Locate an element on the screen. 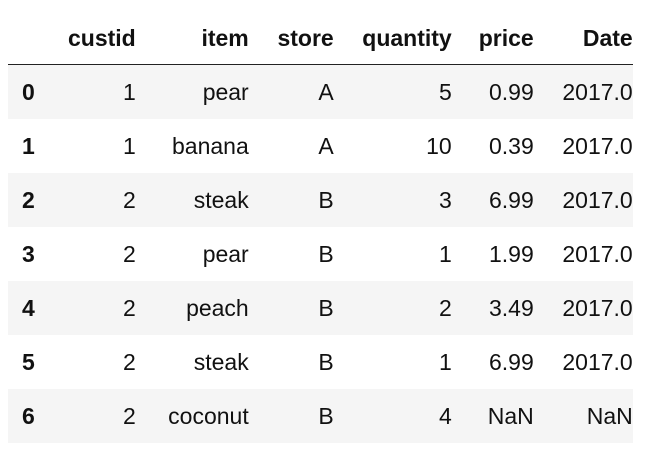 The width and height of the screenshot is (654, 454). cell-price: 3.49 is located at coordinates (511, 307).